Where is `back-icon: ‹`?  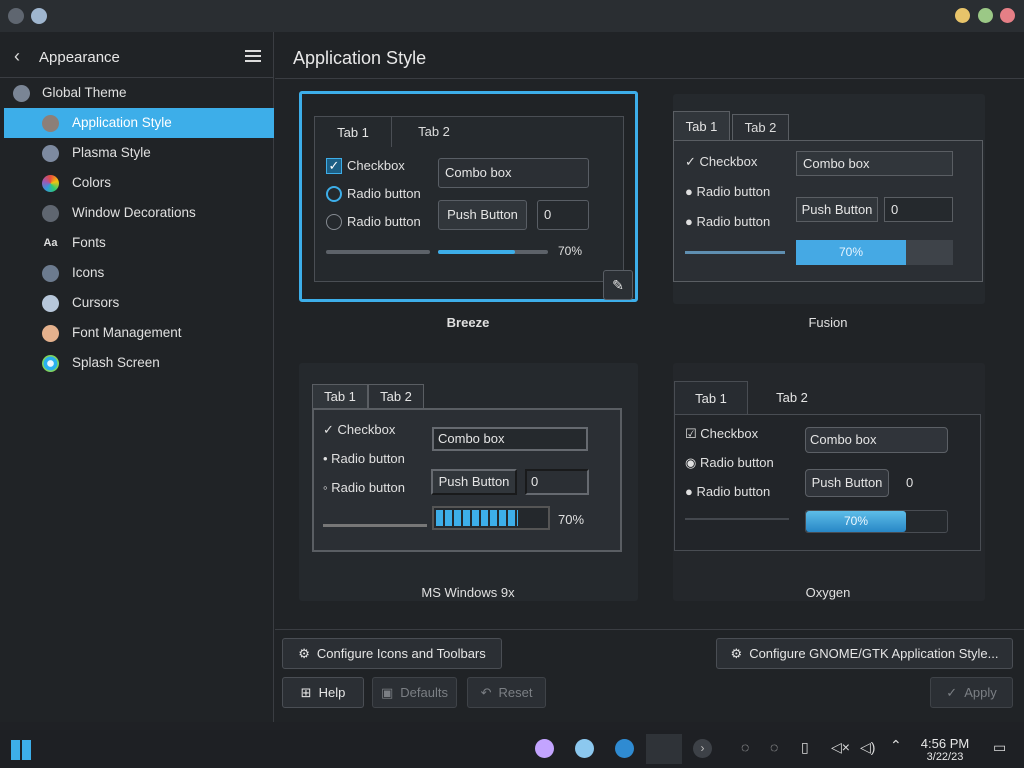 back-icon: ‹ is located at coordinates (17, 56).